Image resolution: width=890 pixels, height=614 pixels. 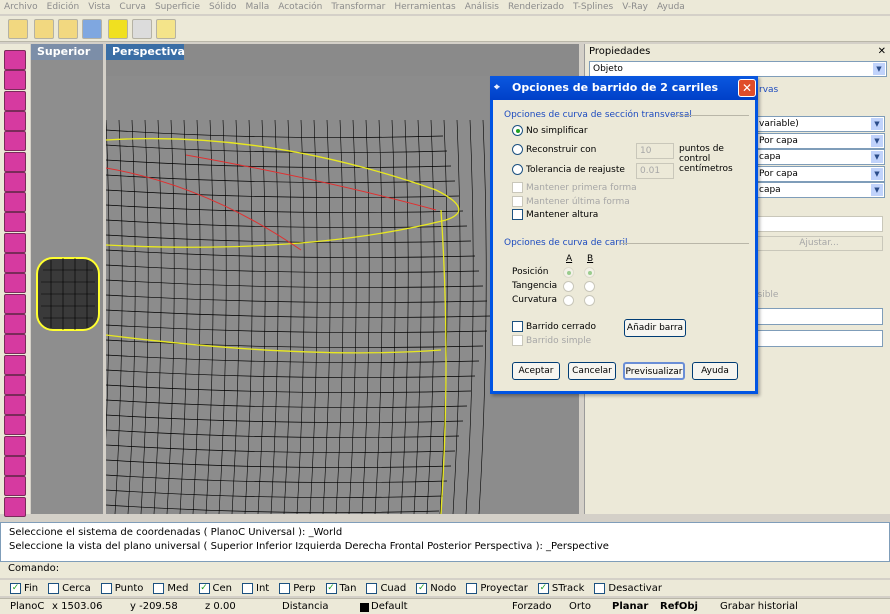 What do you see at coordinates (571, 201) in the screenshot?
I see `keep-last-checkbox: Mantener última forma` at bounding box center [571, 201].